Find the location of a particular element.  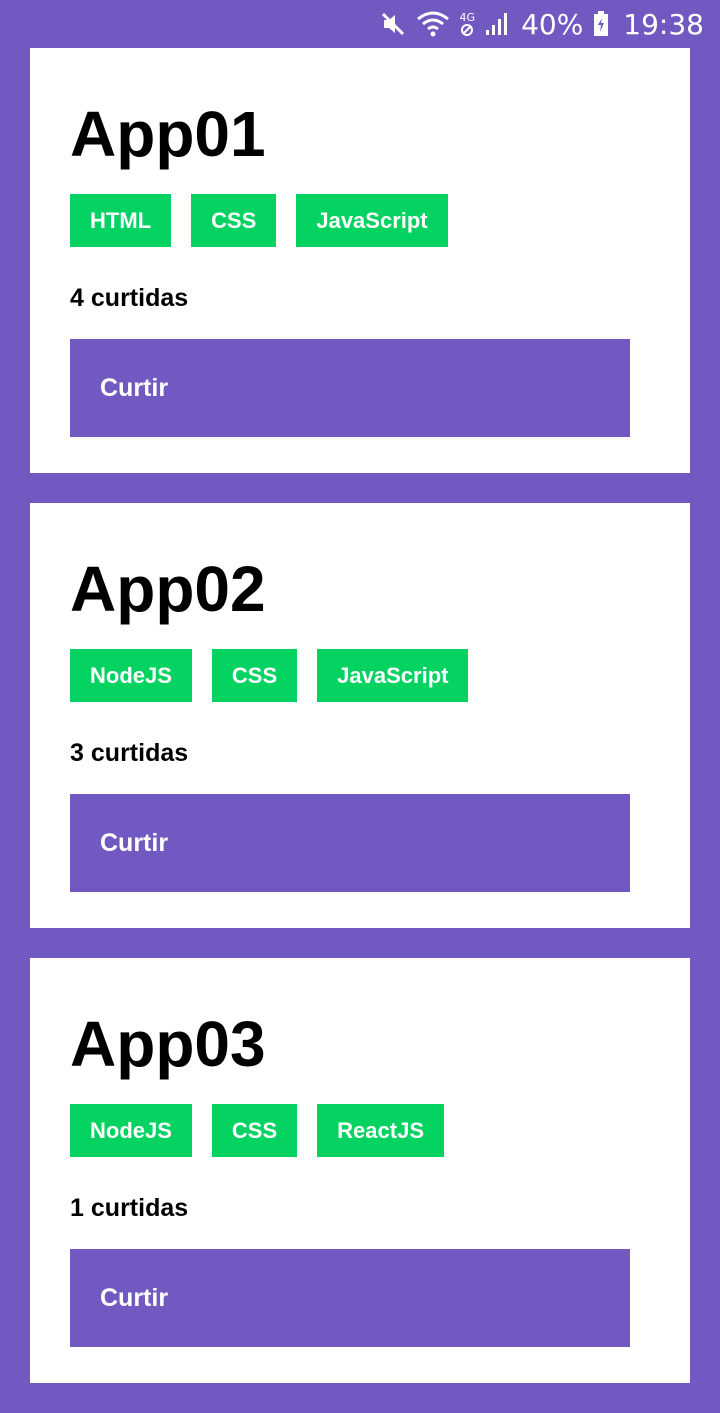

mute-icon is located at coordinates (393, 24).